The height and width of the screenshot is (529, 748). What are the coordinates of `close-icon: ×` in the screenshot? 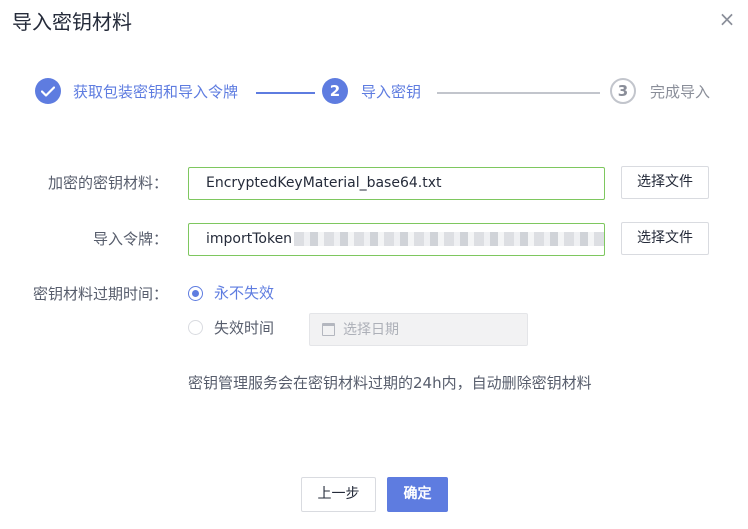 It's located at (727, 19).